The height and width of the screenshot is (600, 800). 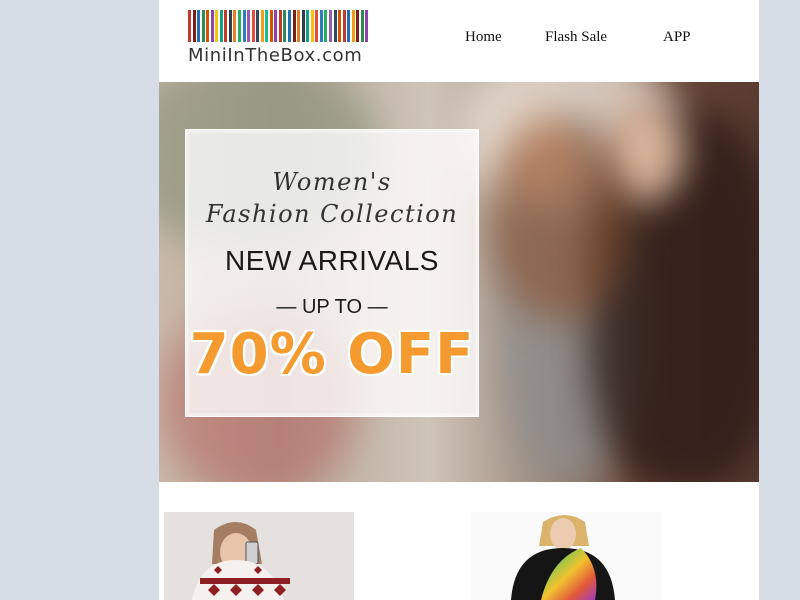 What do you see at coordinates (332, 307) in the screenshot?
I see `promo-up-to: — UP TO —` at bounding box center [332, 307].